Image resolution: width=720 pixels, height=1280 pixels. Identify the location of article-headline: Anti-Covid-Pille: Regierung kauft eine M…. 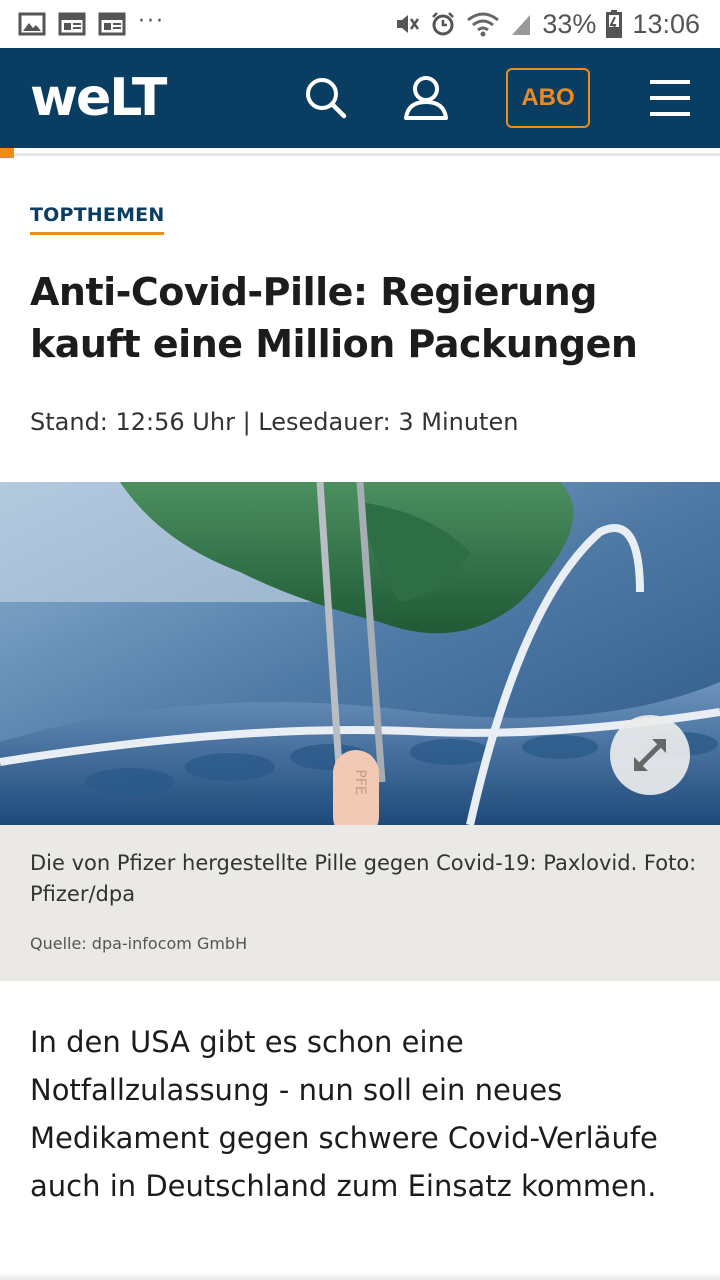
(334, 318).